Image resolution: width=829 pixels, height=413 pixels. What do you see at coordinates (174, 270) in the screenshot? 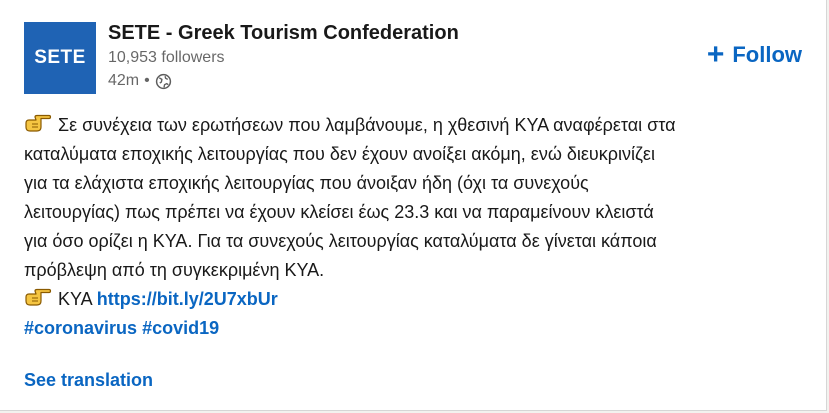
I see `post-text-line-6: πρόβλεψη από τη συγκεκριμένη ΚΥΑ.` at bounding box center [174, 270].